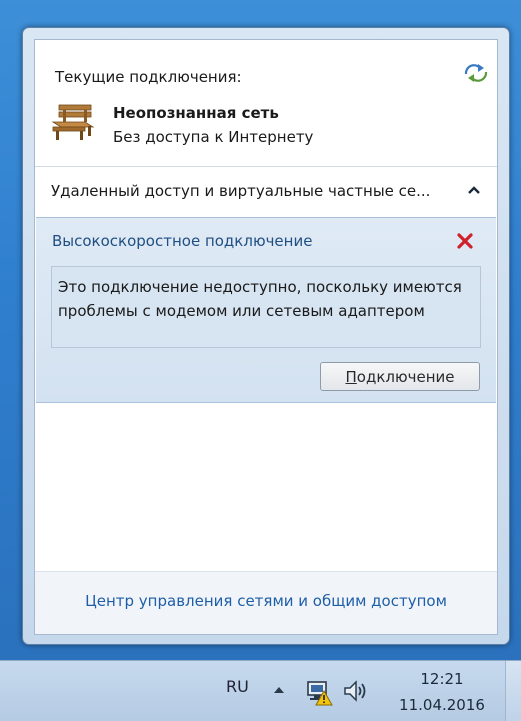  I want to click on language-indicator: RU, so click(237, 686).